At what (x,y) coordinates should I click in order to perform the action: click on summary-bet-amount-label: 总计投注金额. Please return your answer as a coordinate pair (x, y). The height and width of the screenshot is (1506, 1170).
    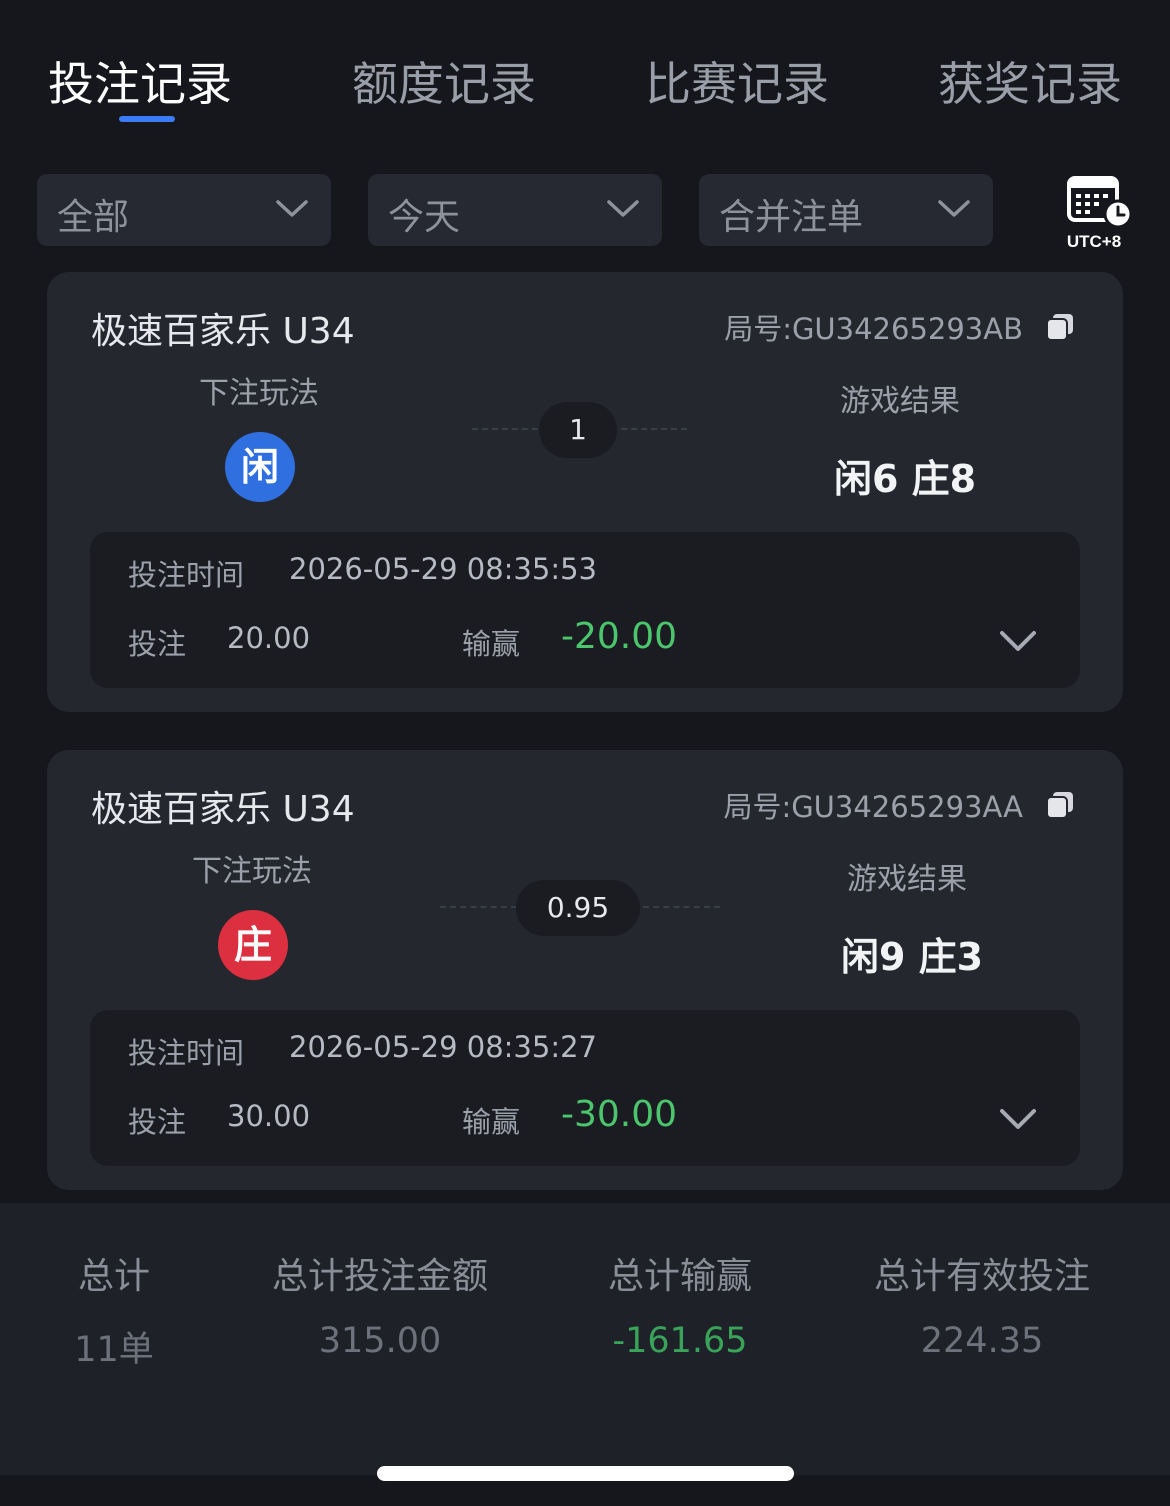
    Looking at the image, I should click on (379, 1276).